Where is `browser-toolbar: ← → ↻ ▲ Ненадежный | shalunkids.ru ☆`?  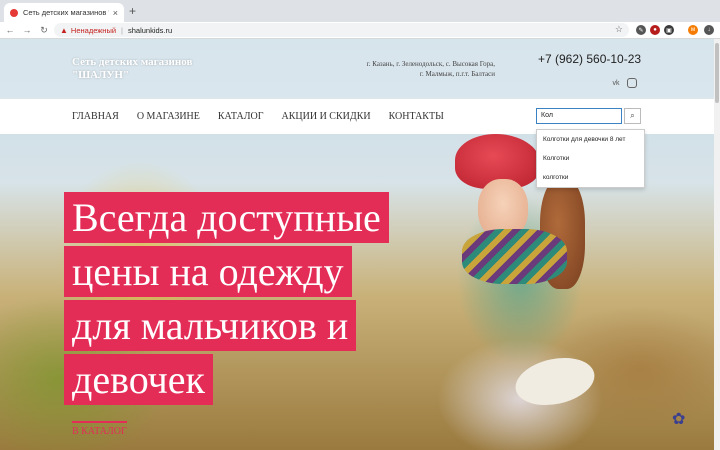 browser-toolbar: ← → ↻ ▲ Ненадежный | shalunkids.ru ☆ is located at coordinates (360, 30).